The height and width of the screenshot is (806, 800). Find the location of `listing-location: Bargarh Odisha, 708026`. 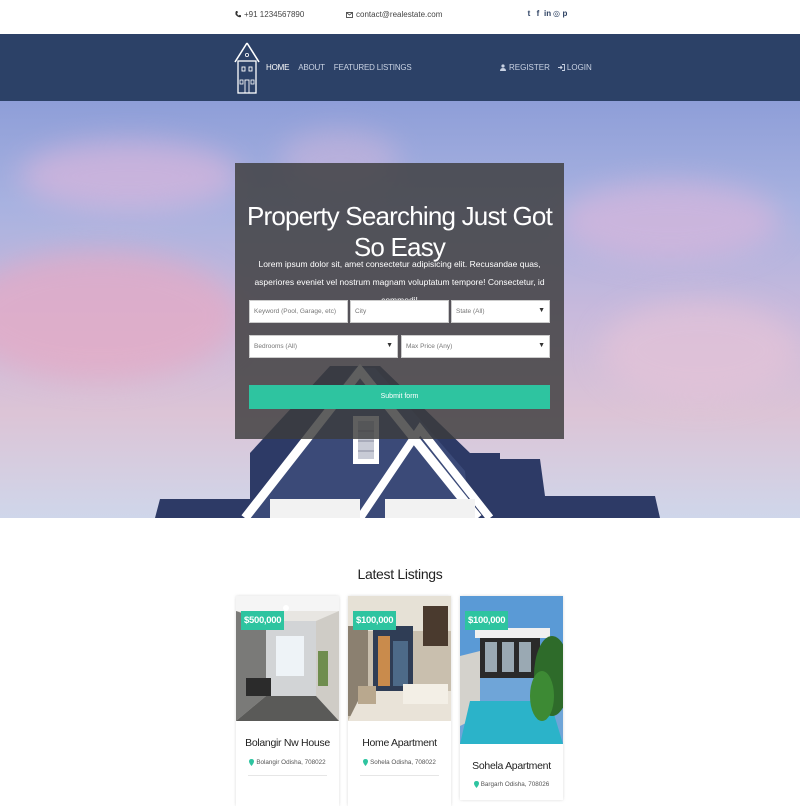

listing-location: Bargarh Odisha, 708026 is located at coordinates (511, 784).